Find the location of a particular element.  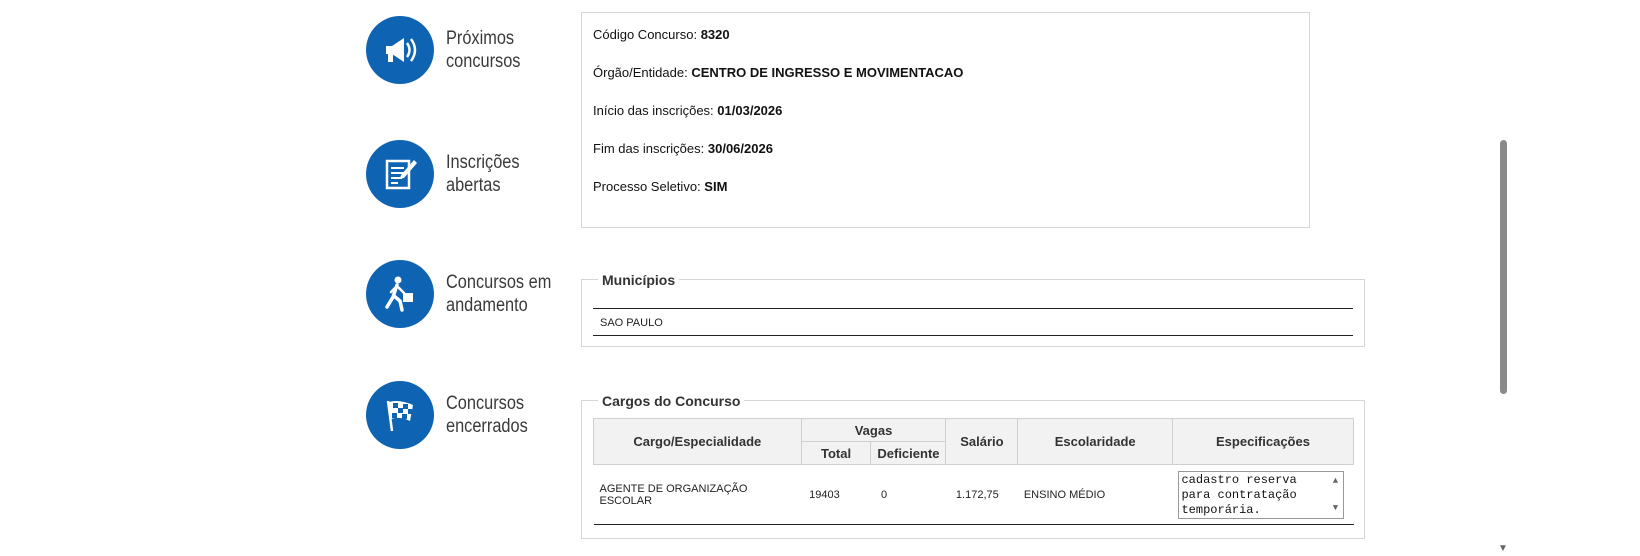

header-vagas: Vagas is located at coordinates (873, 430).